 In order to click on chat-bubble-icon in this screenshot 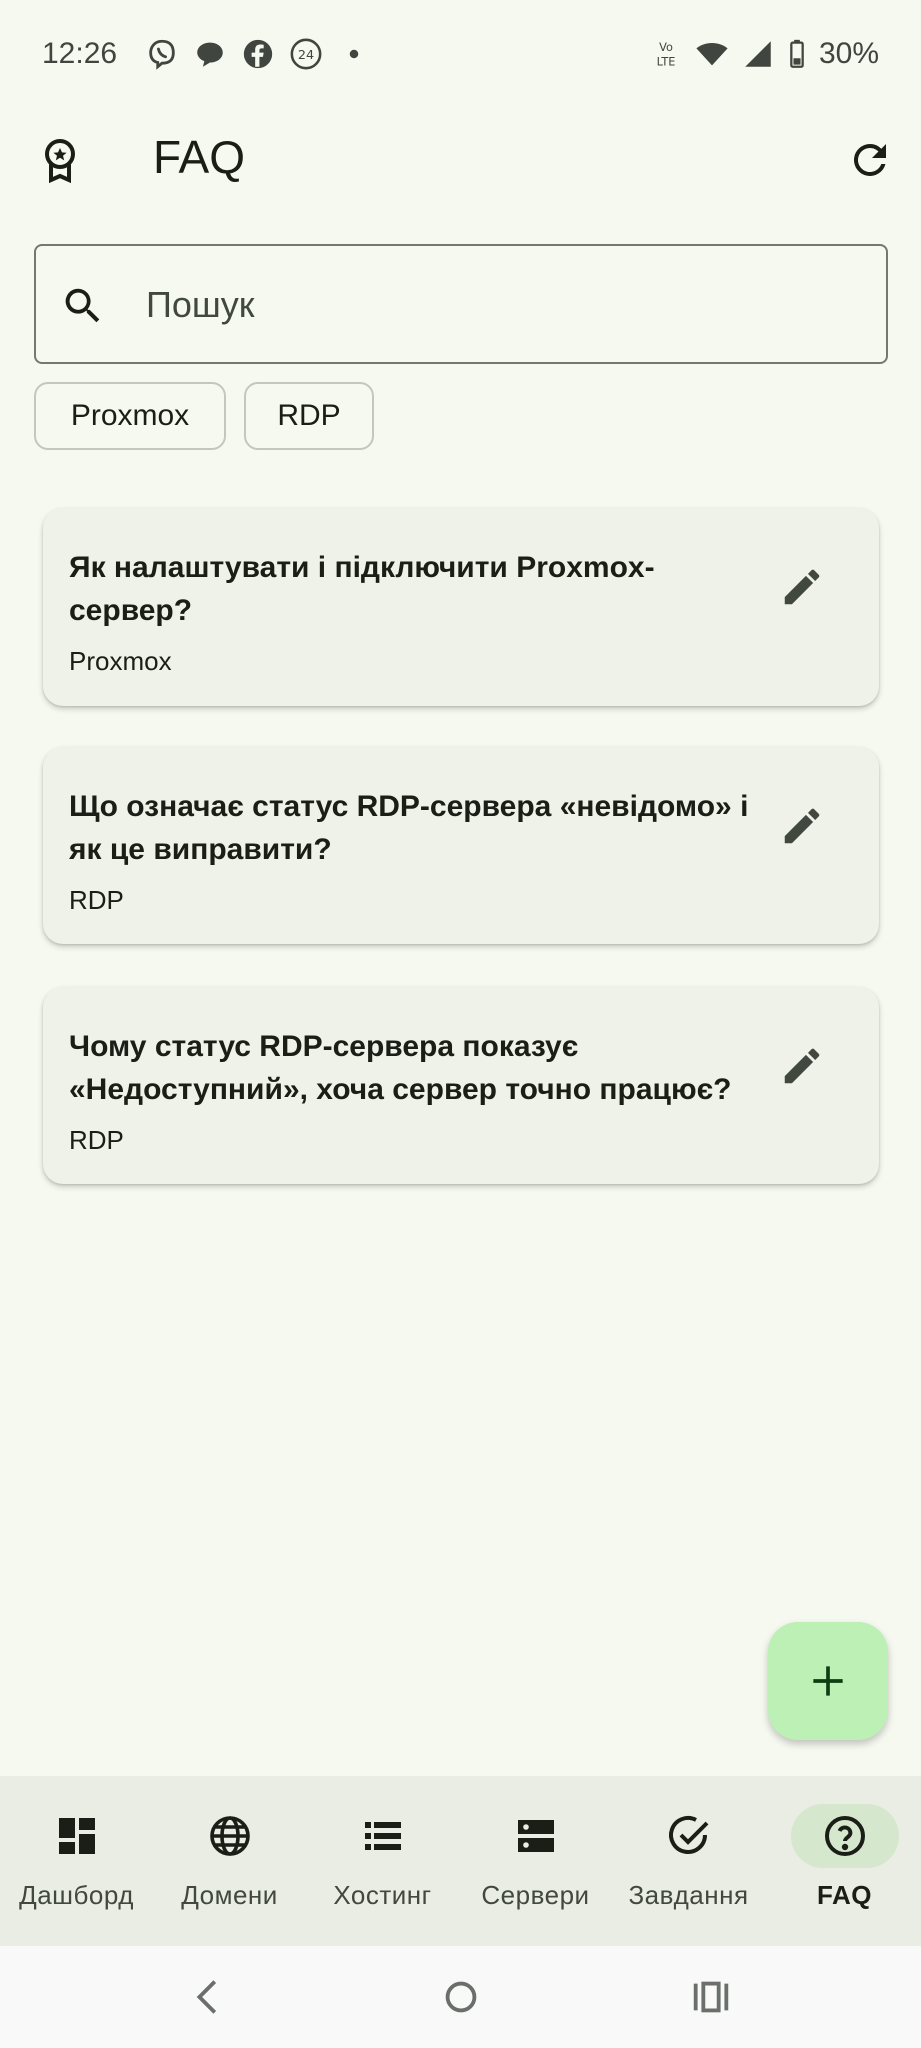, I will do `click(210, 54)`.